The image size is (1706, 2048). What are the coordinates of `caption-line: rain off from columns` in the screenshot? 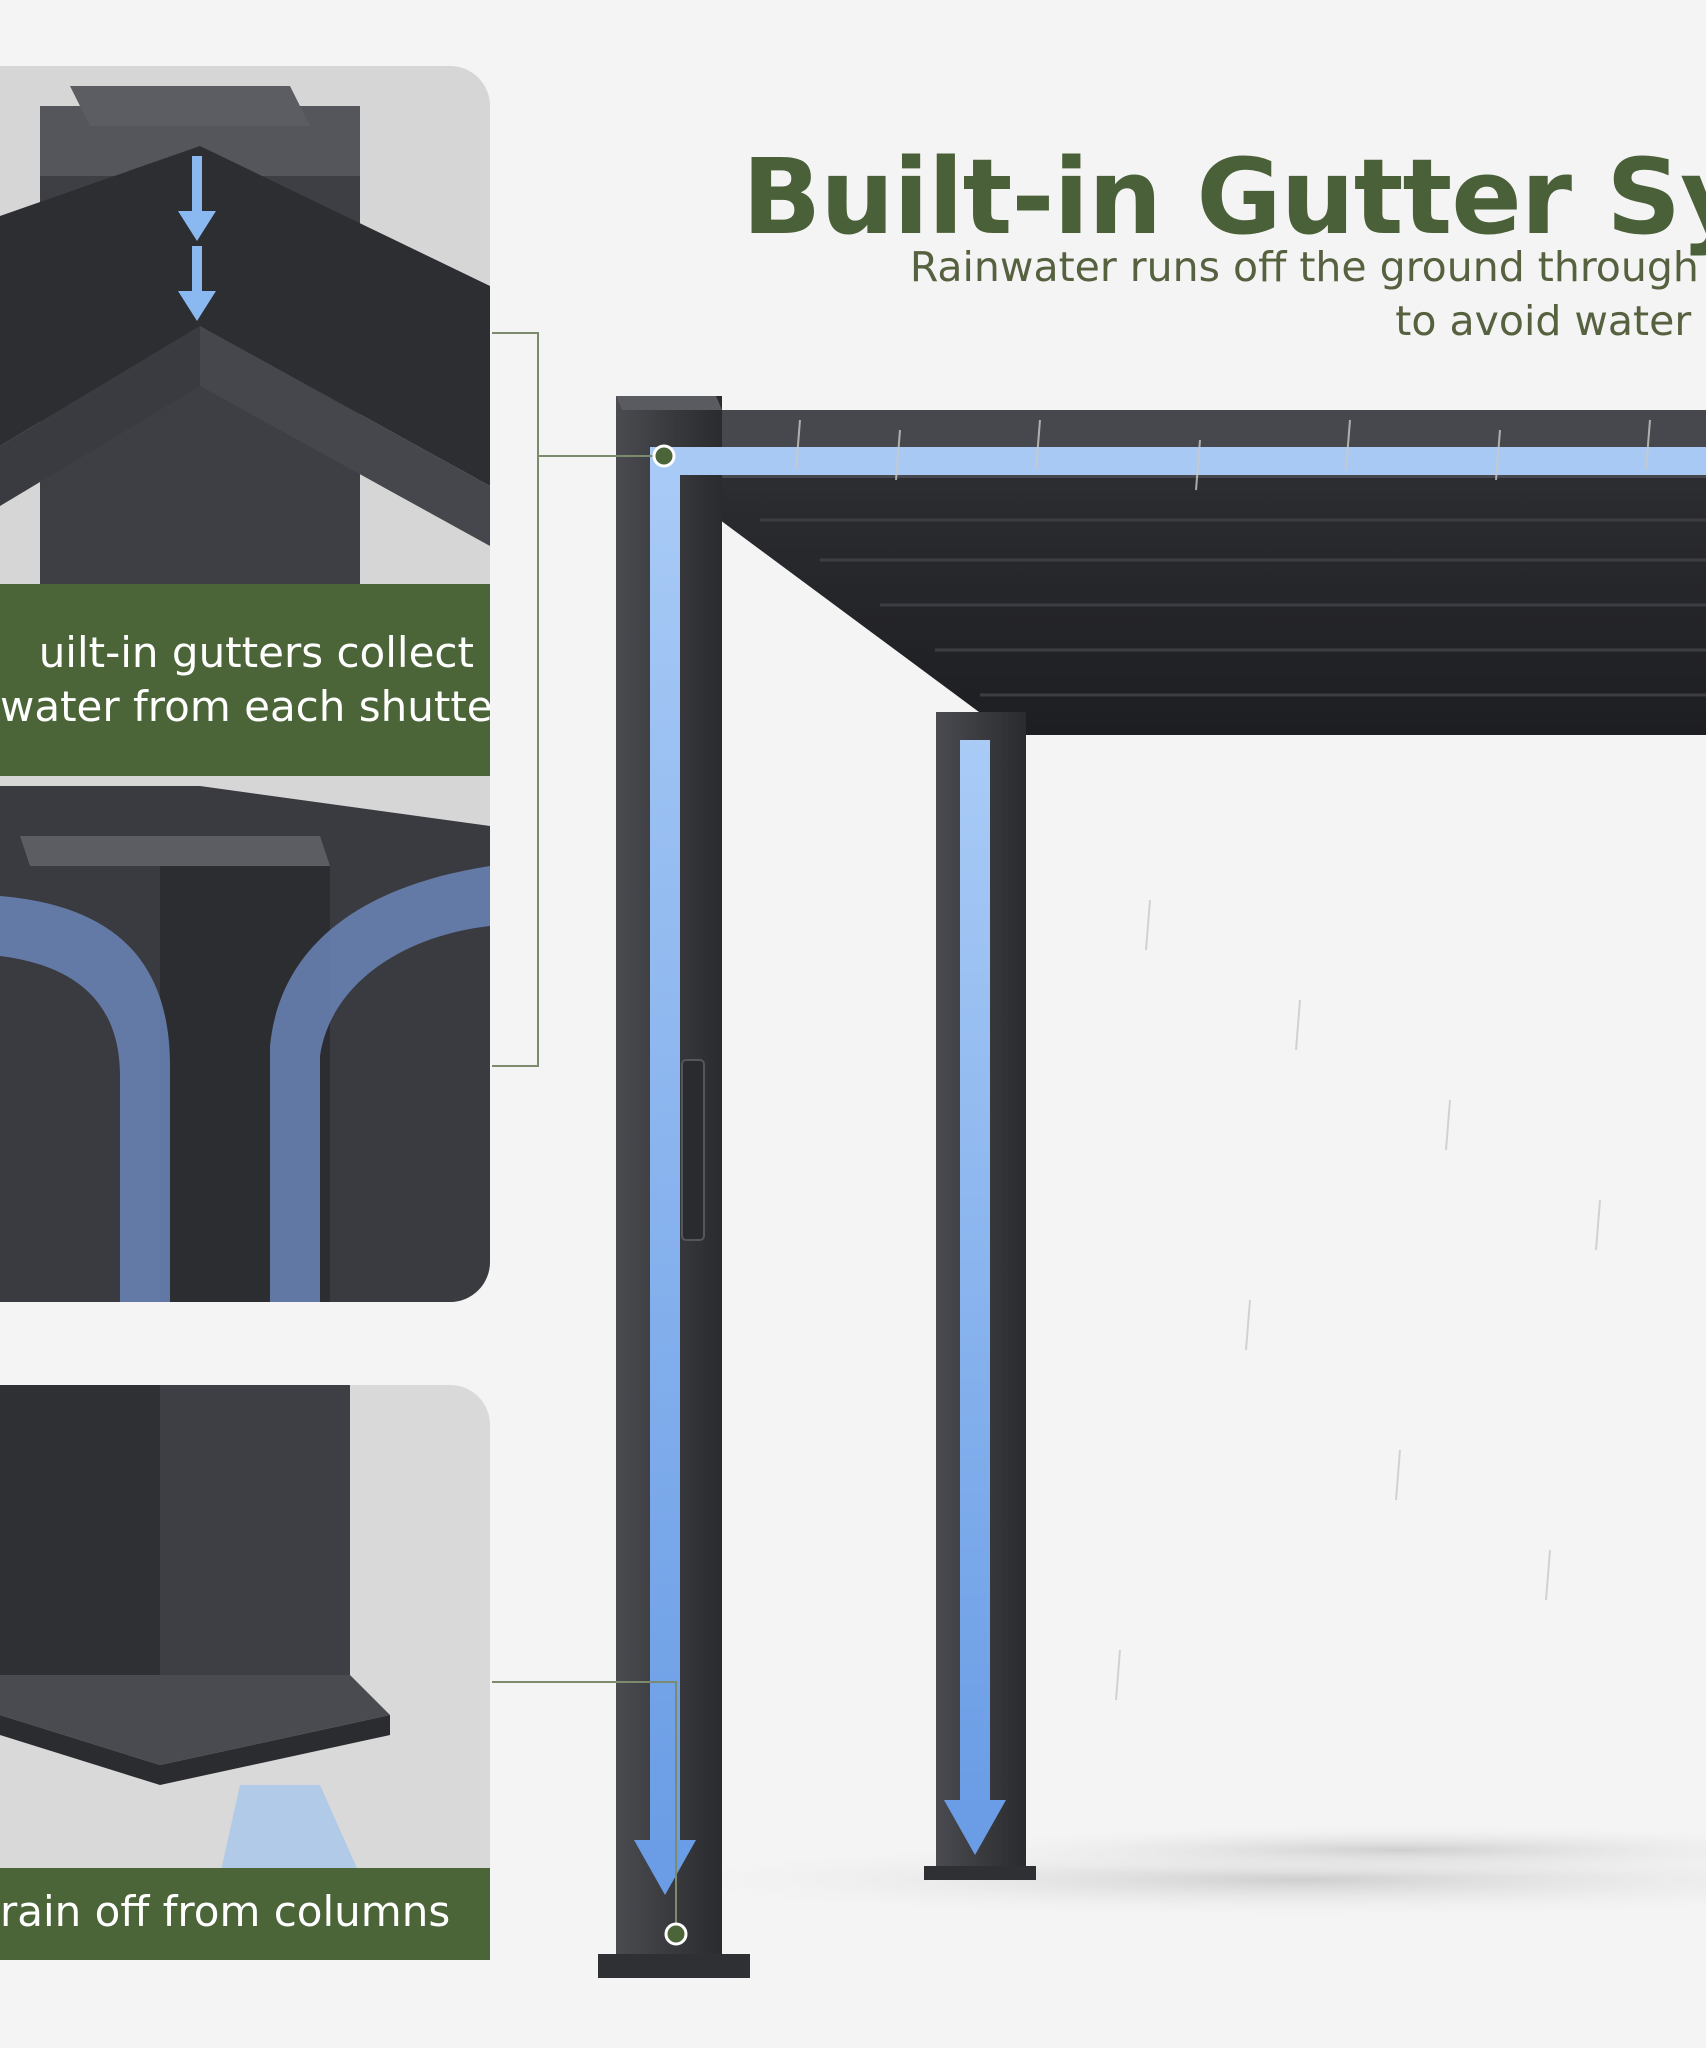 It's located at (225, 1911).